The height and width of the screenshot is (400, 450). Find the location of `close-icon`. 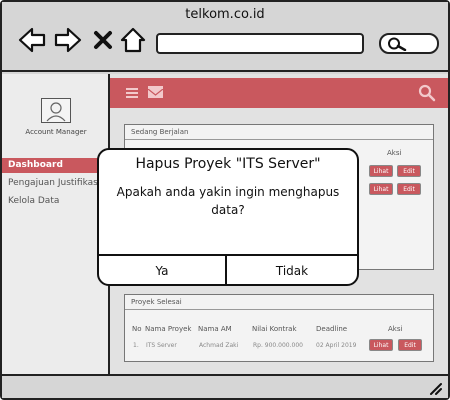

close-icon is located at coordinates (103, 40).